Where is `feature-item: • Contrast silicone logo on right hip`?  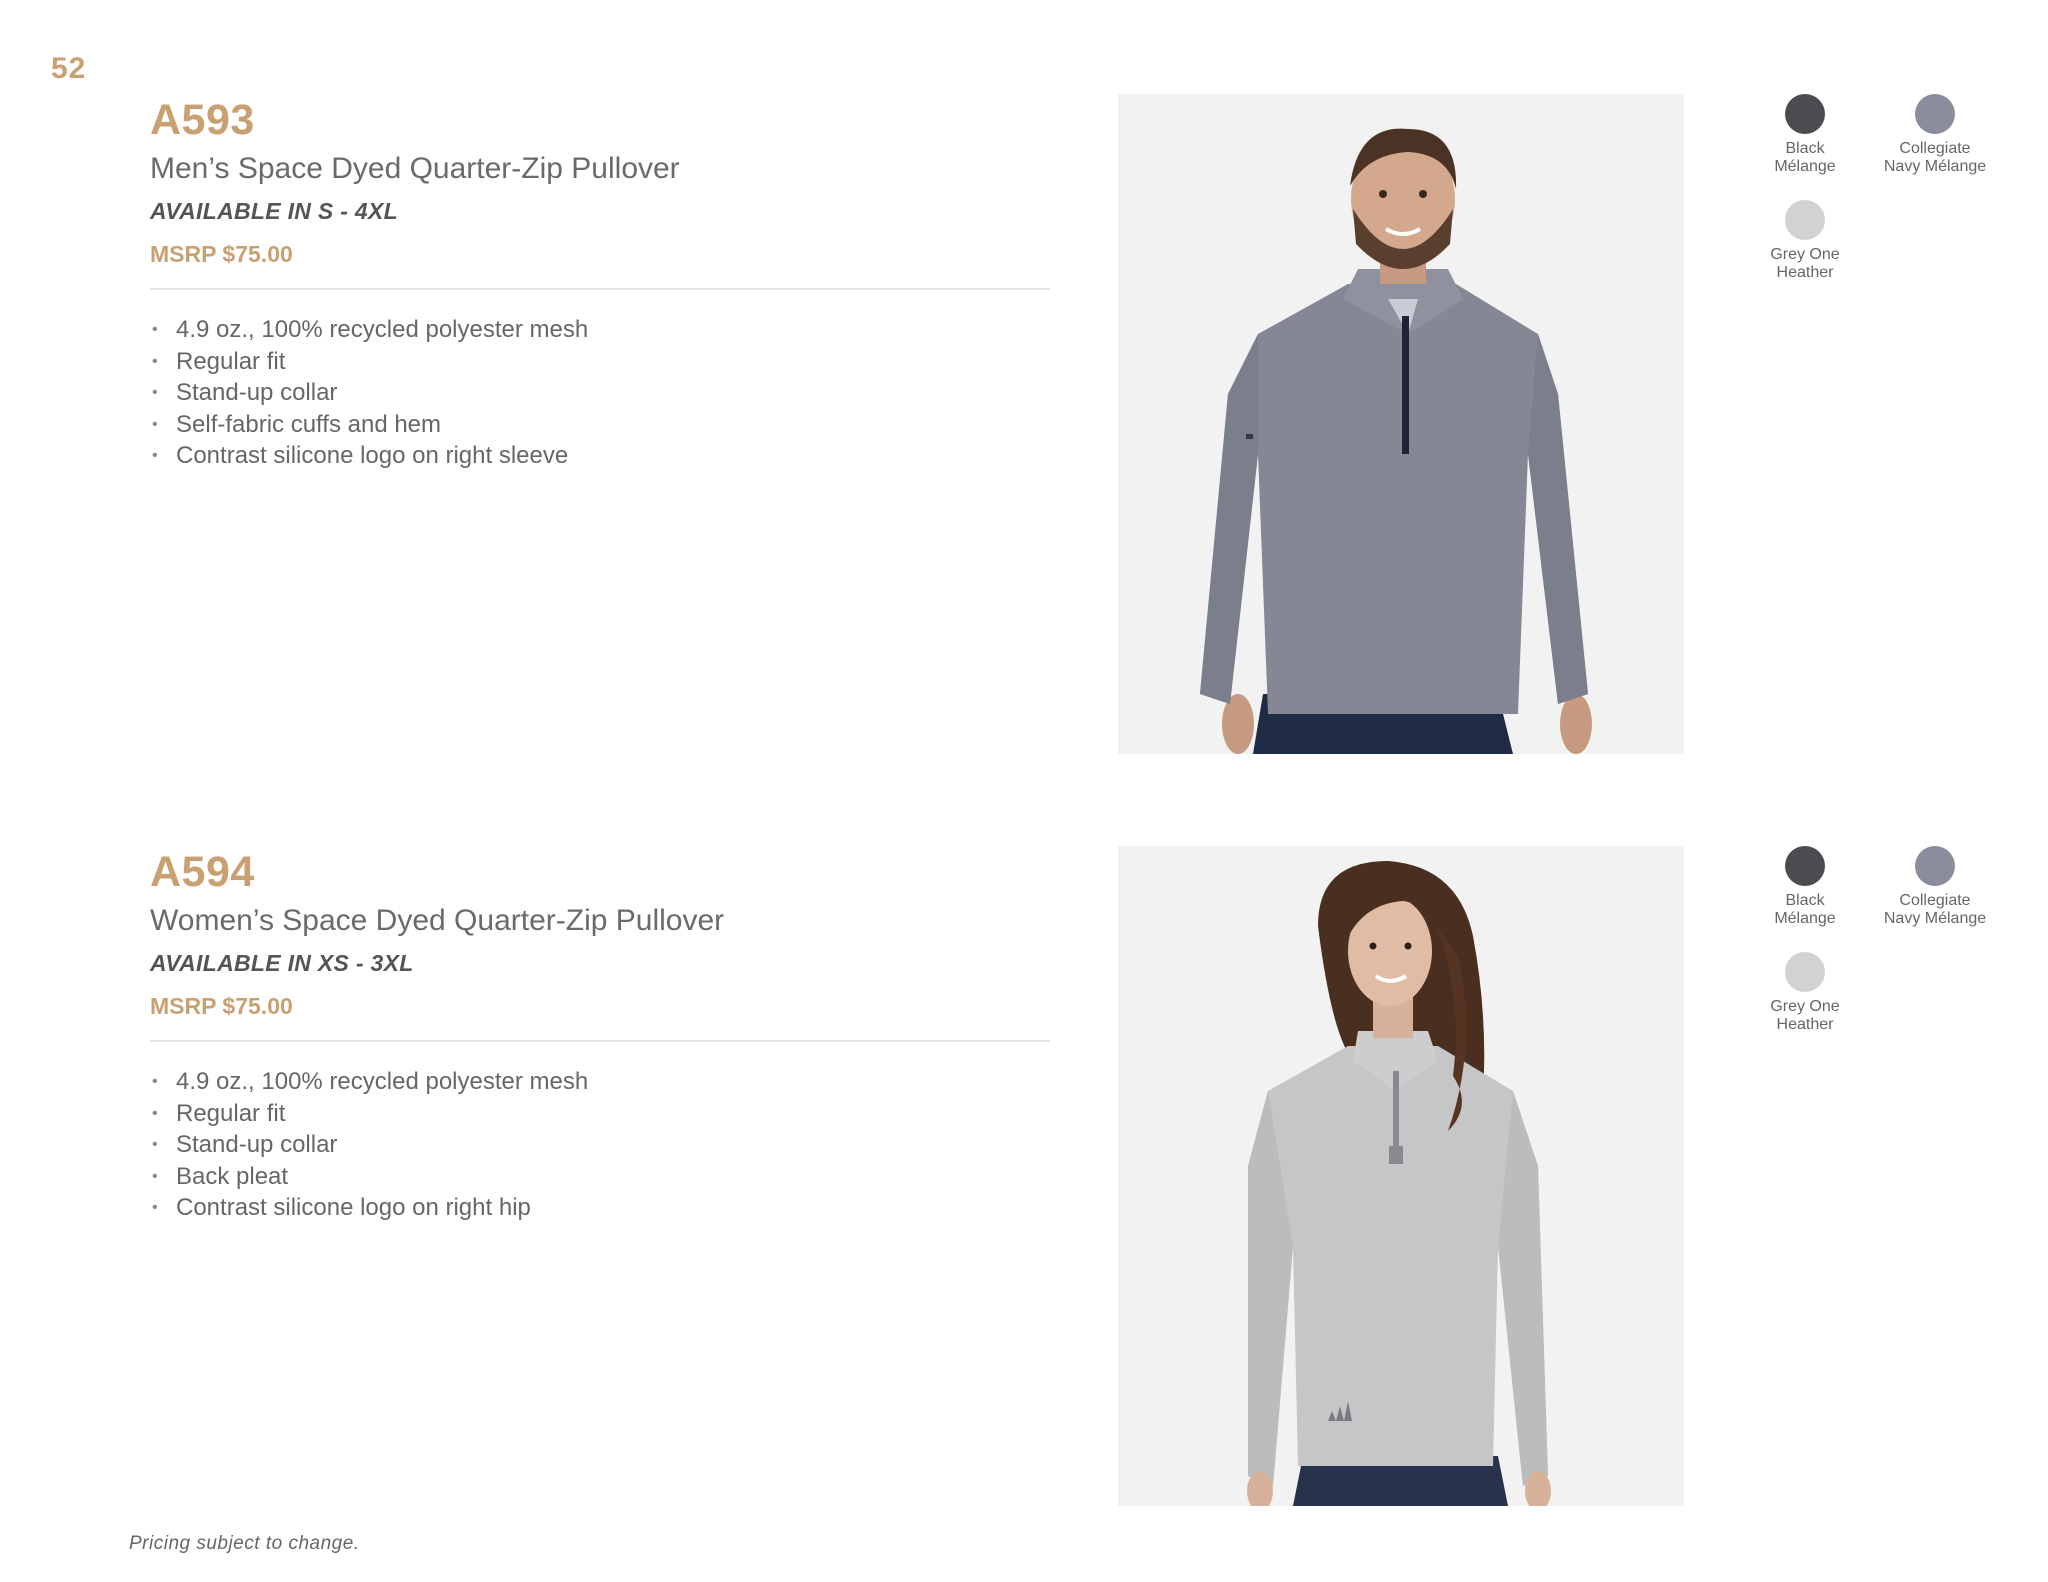
feature-item: • Contrast silicone logo on right hip is located at coordinates (600, 1208).